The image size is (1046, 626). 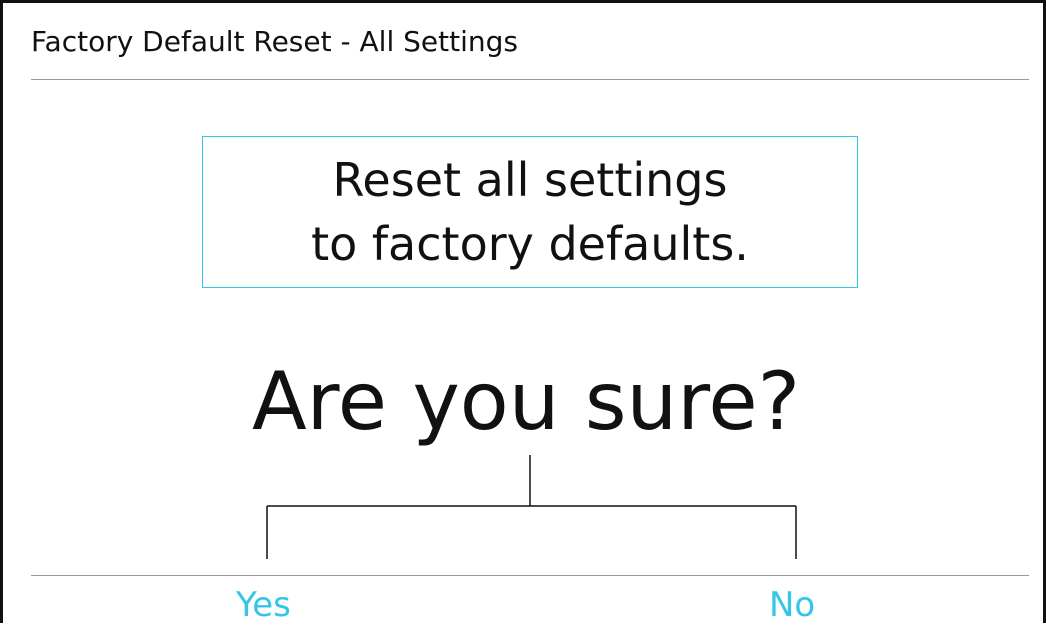 What do you see at coordinates (526, 401) in the screenshot?
I see `confirmation-question: Are you sure?` at bounding box center [526, 401].